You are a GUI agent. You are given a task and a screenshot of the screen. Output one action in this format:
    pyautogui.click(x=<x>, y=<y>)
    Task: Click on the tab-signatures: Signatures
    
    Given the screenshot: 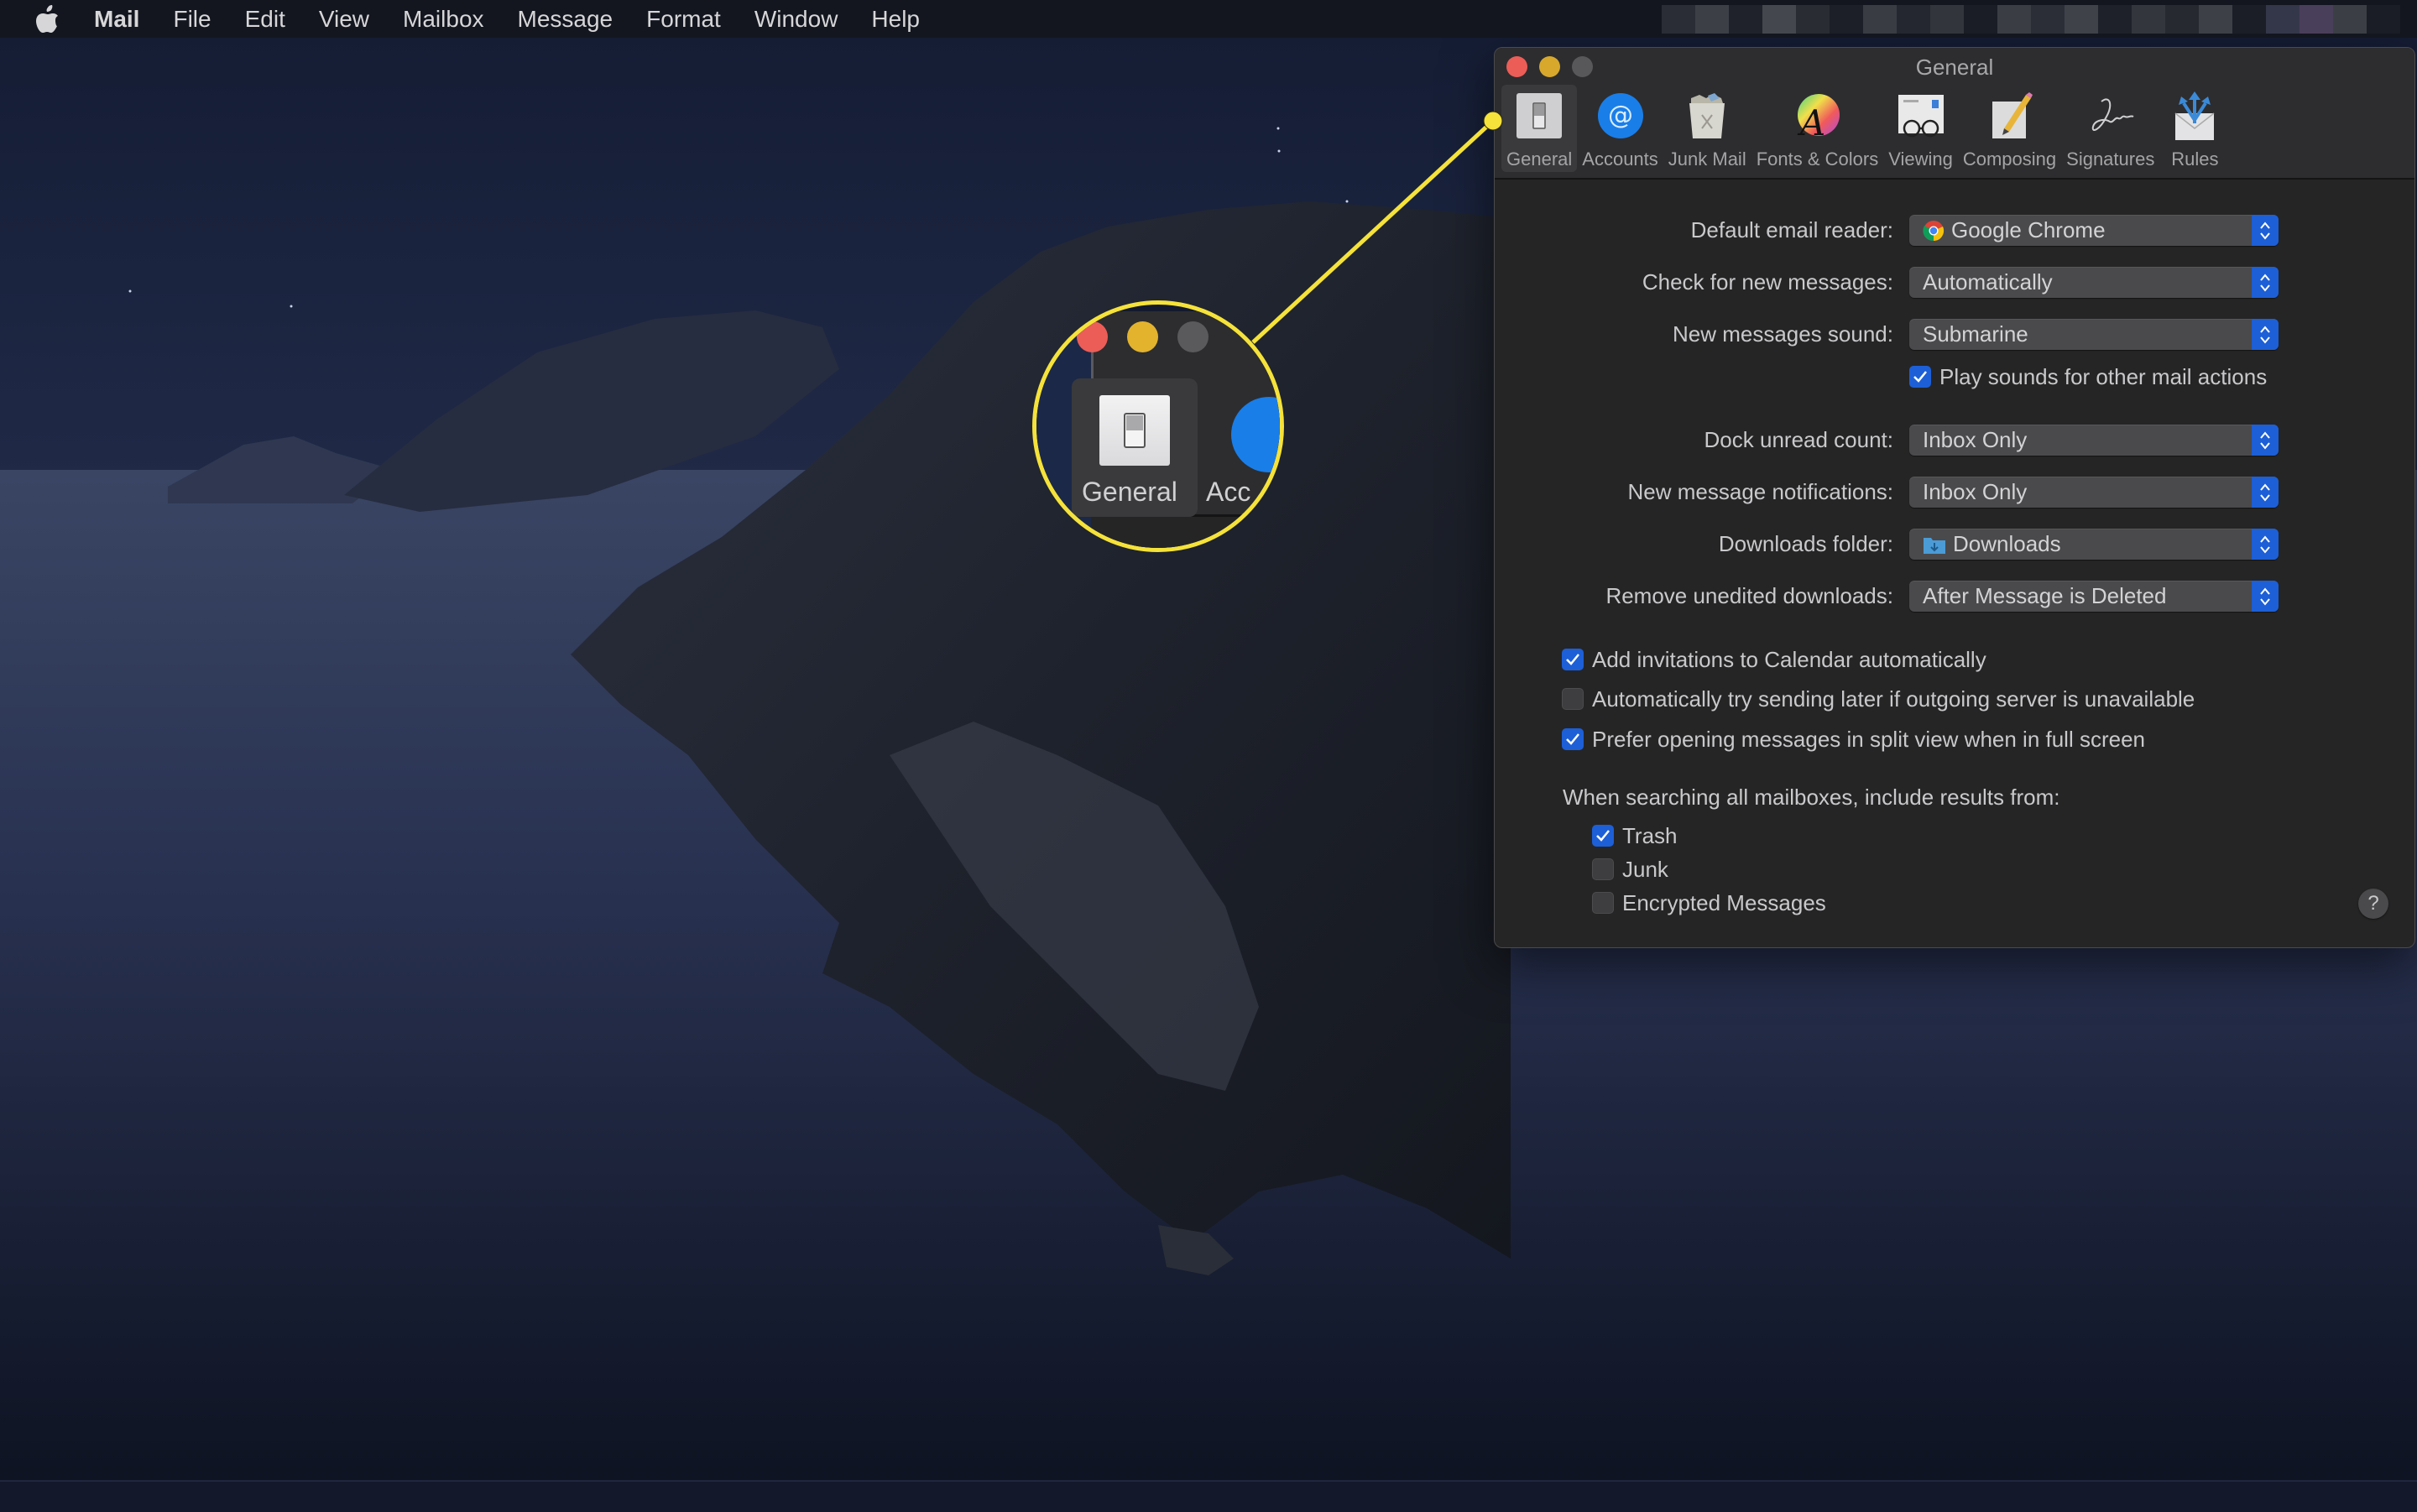 What is the action you would take?
    pyautogui.click(x=2110, y=128)
    